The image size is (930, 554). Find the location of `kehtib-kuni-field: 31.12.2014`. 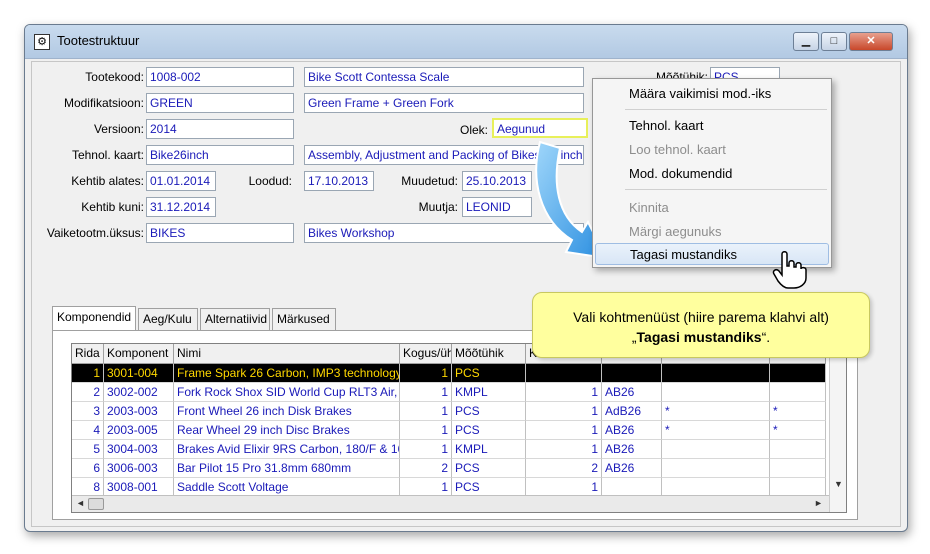

kehtib-kuni-field: 31.12.2014 is located at coordinates (181, 207).